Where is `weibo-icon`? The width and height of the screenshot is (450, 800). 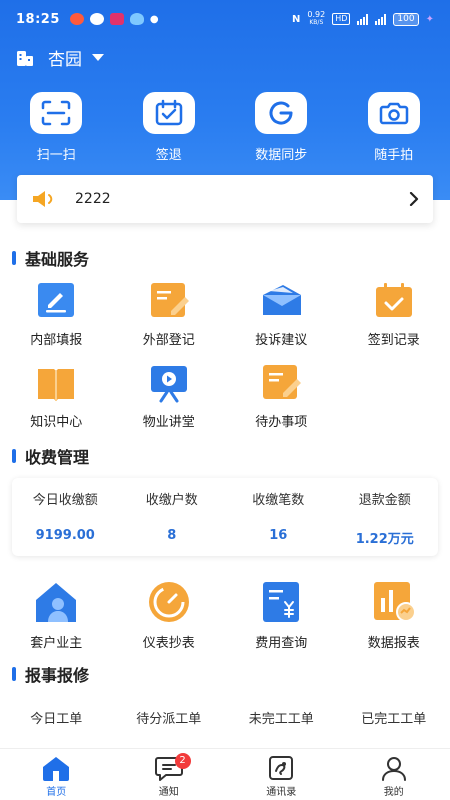
weibo-icon is located at coordinates (76, 19).